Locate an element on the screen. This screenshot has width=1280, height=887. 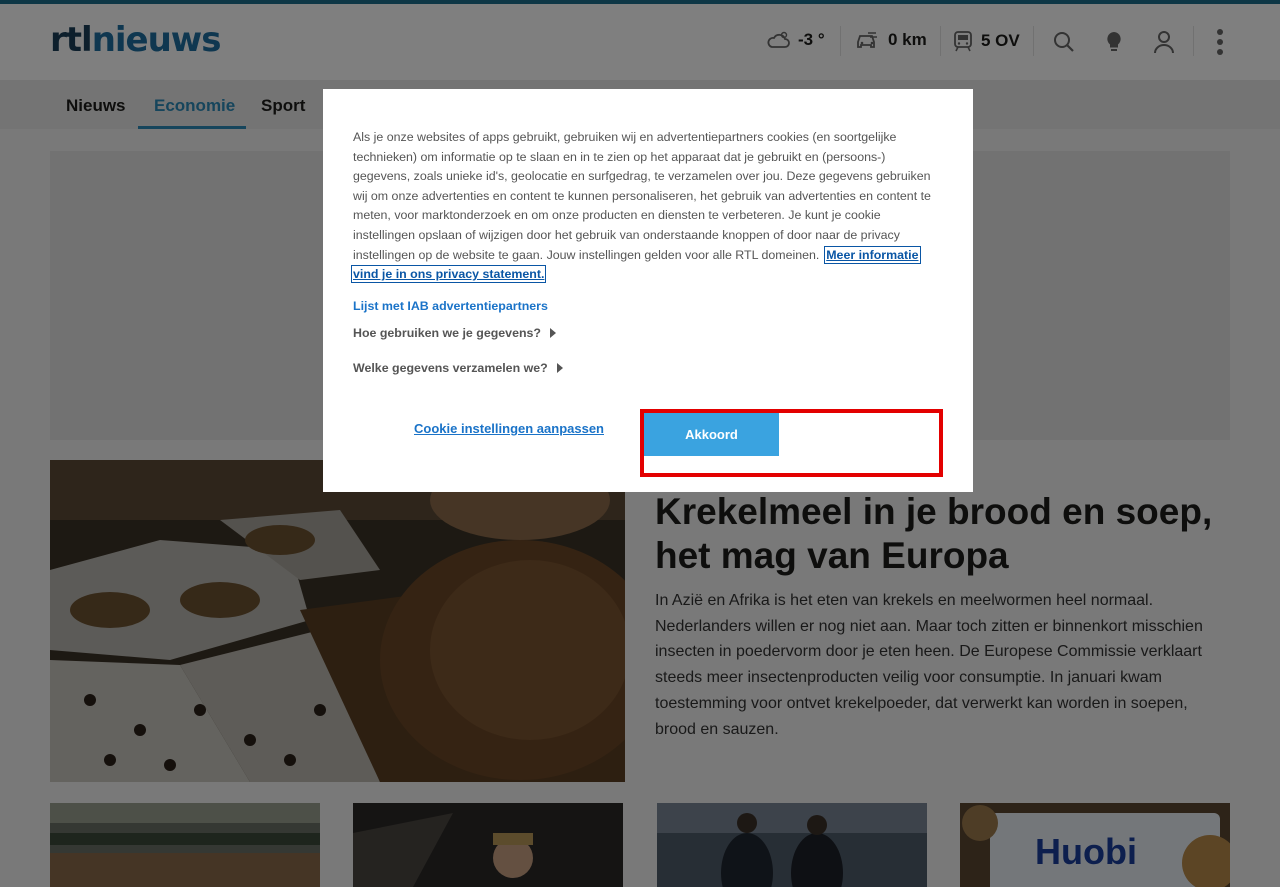
accordion-data-usage: Hoe gebruiken we je gegevens? is located at coordinates (454, 333).